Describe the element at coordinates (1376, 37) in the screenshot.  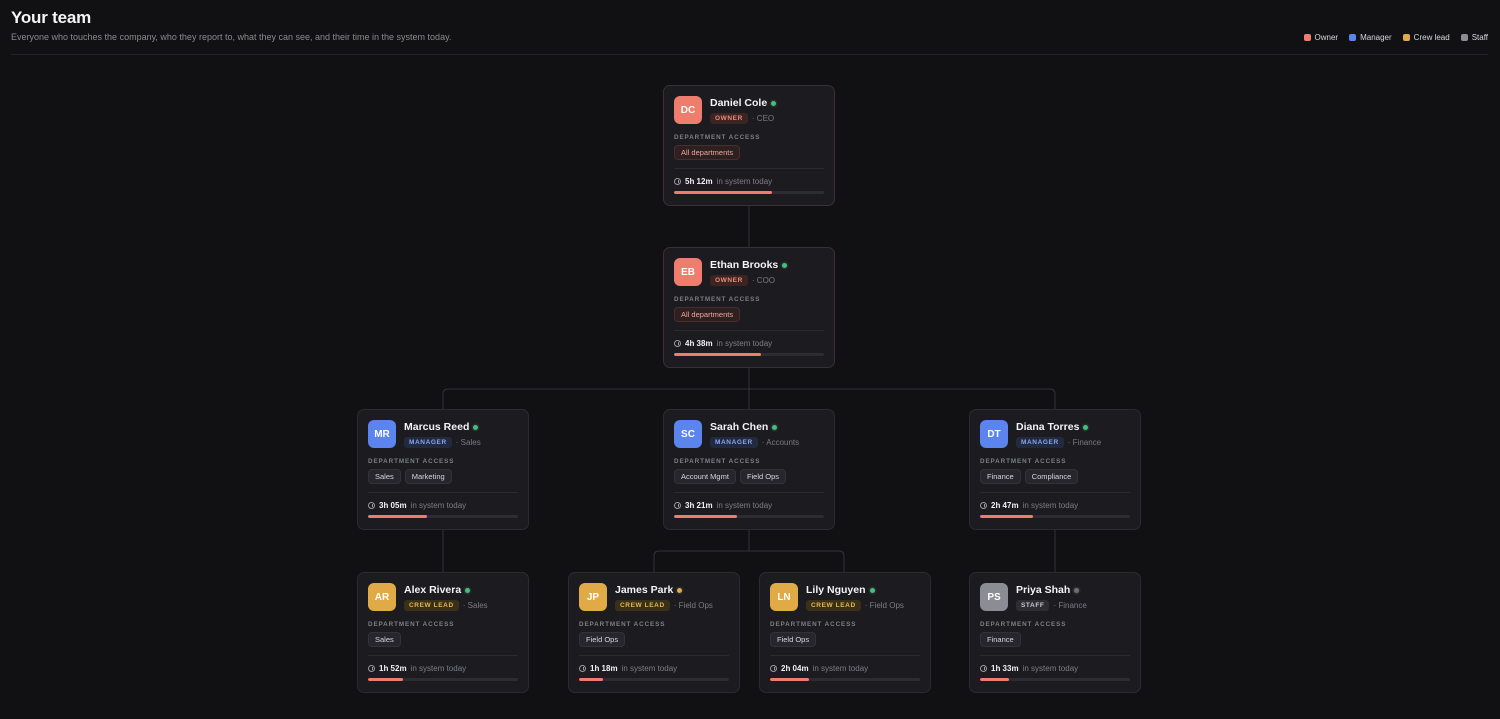
I see `legend-label: Manager` at that location.